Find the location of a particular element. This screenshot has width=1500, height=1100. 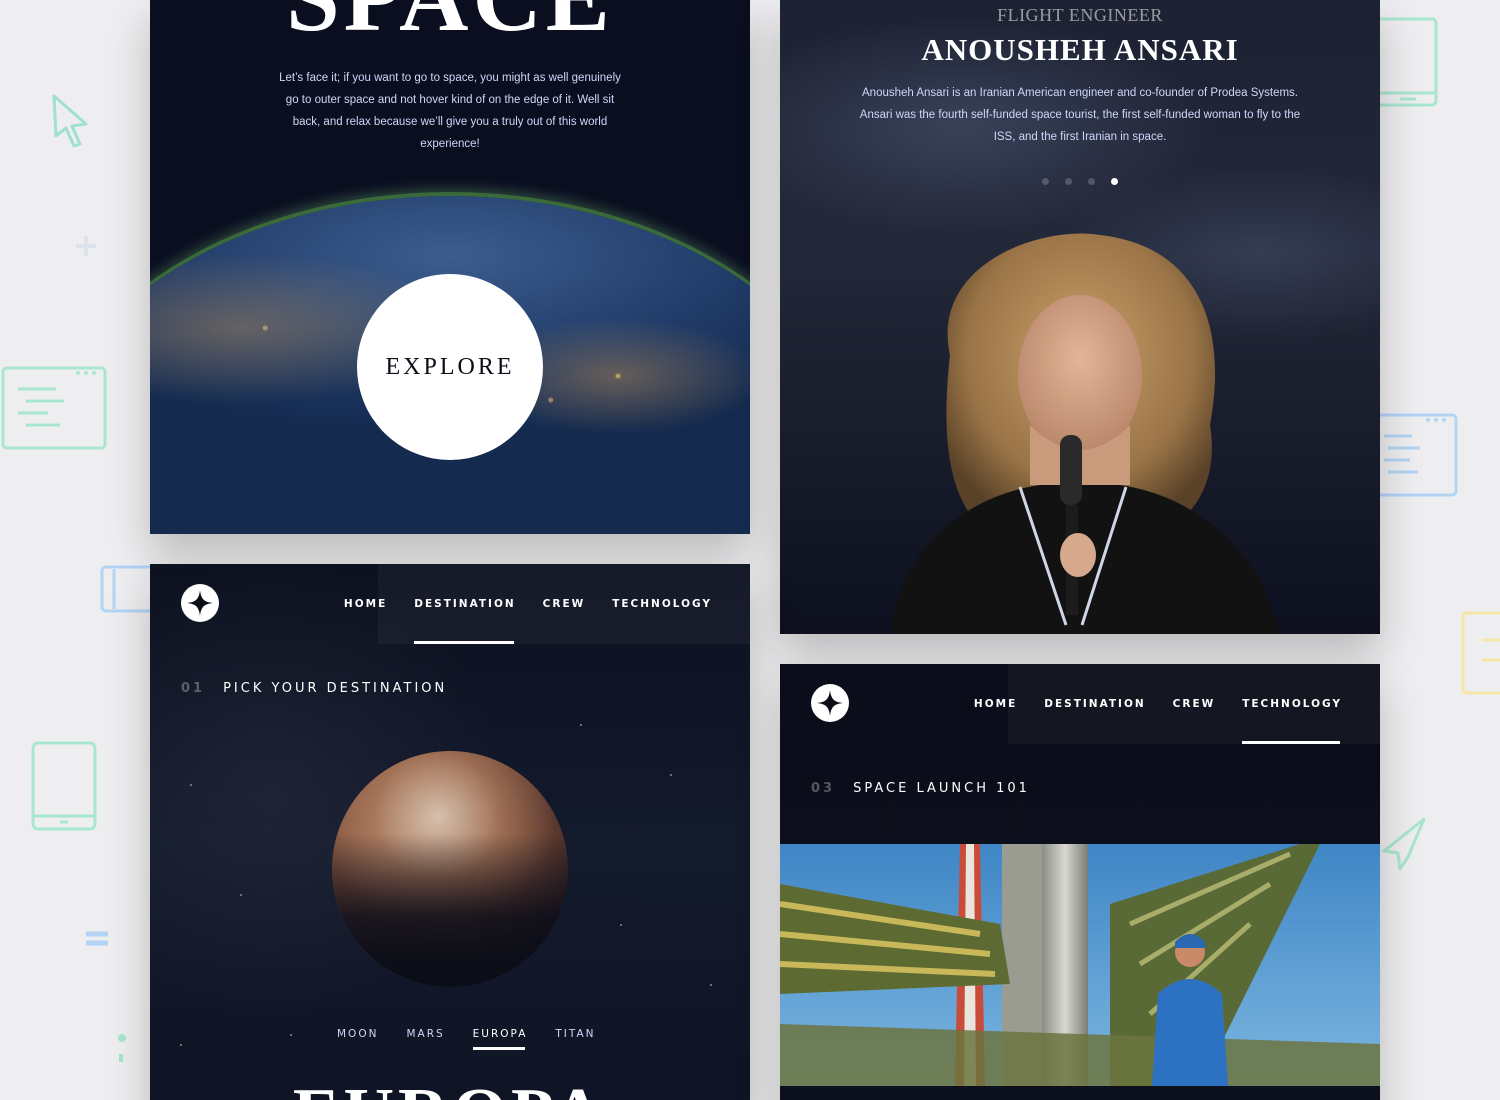

tablet-doodle-icon is located at coordinates (64, 786).